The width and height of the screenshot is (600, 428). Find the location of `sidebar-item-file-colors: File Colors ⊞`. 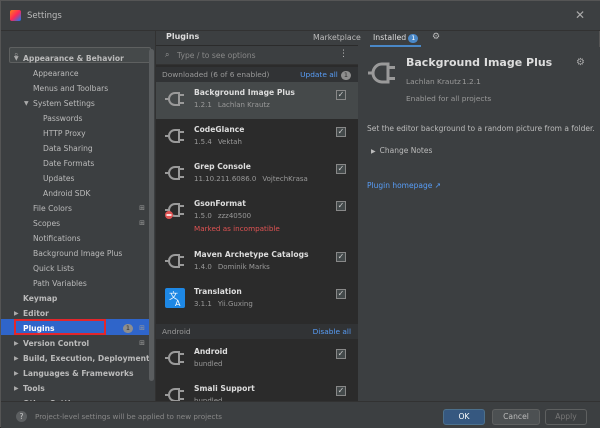

sidebar-item-file-colors: File Colors ⊞ is located at coordinates (92, 208).